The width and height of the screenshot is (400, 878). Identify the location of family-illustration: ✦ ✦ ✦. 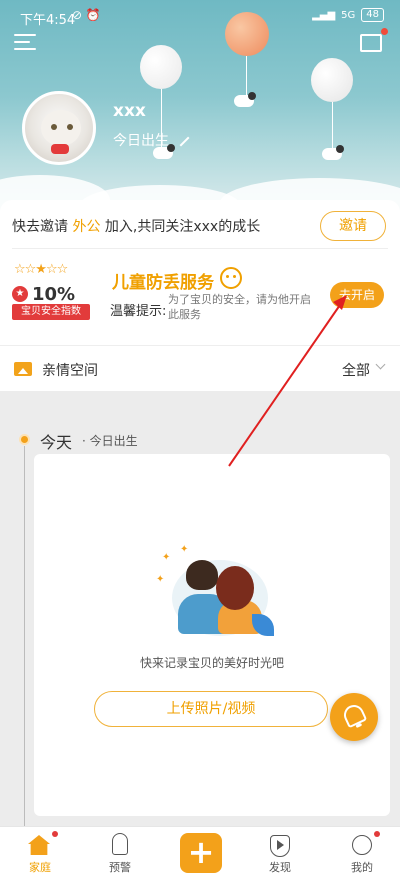
(217, 594).